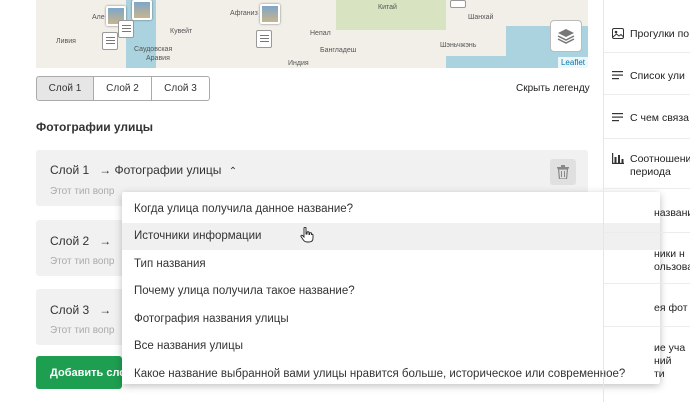 This screenshot has height=402, width=690. What do you see at coordinates (244, 13) in the screenshot?
I see `map-label: Афганиз` at bounding box center [244, 13].